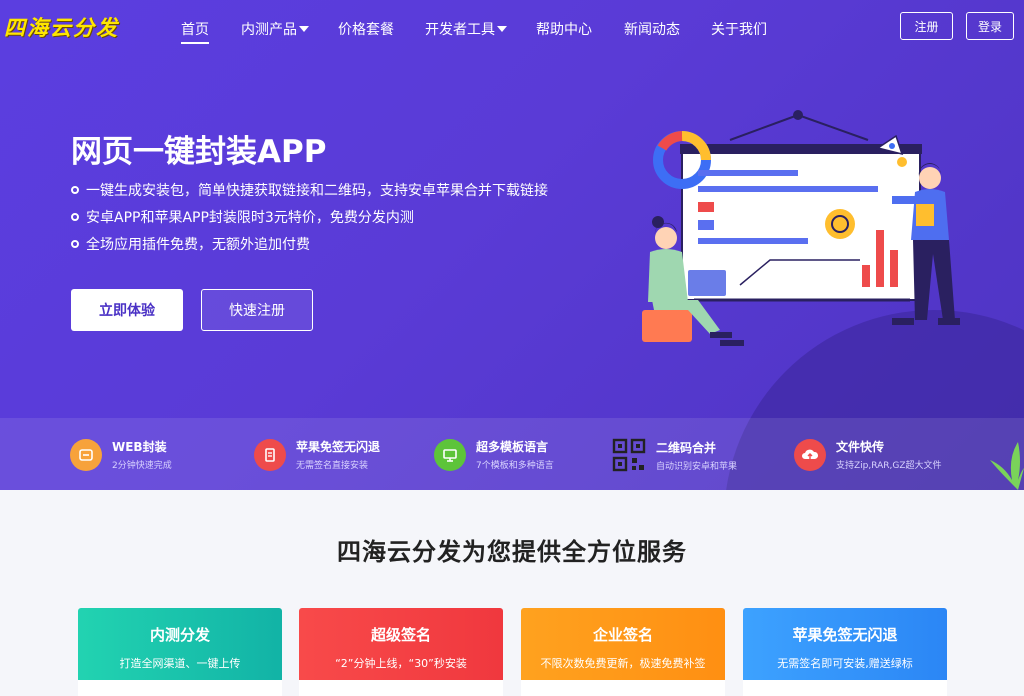  Describe the element at coordinates (810, 454) in the screenshot. I see `cloud-upload-icon` at that location.